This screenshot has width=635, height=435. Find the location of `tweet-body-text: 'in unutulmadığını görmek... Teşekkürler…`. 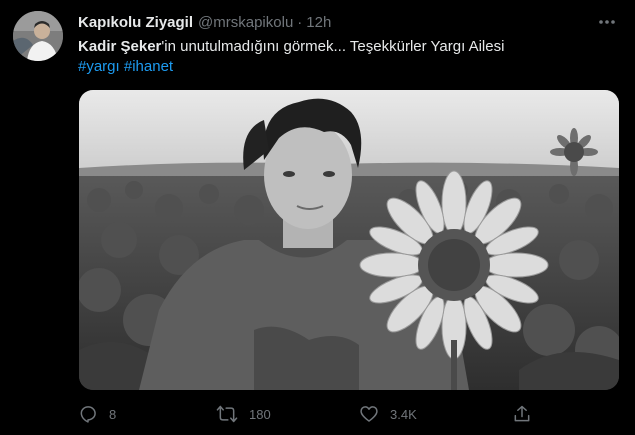

tweet-body-text: 'in unutulmadığını görmek... Teşekkürler… is located at coordinates (333, 46).